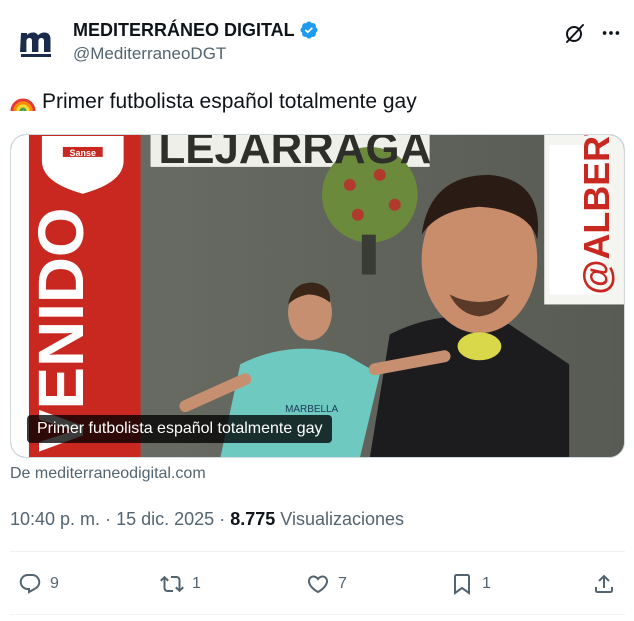  Describe the element at coordinates (253, 519) in the screenshot. I see `views-count: 8.775` at that location.